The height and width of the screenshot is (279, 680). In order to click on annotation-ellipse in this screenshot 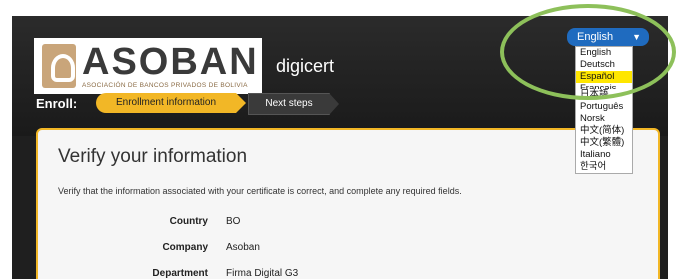, I will do `click(588, 52)`.